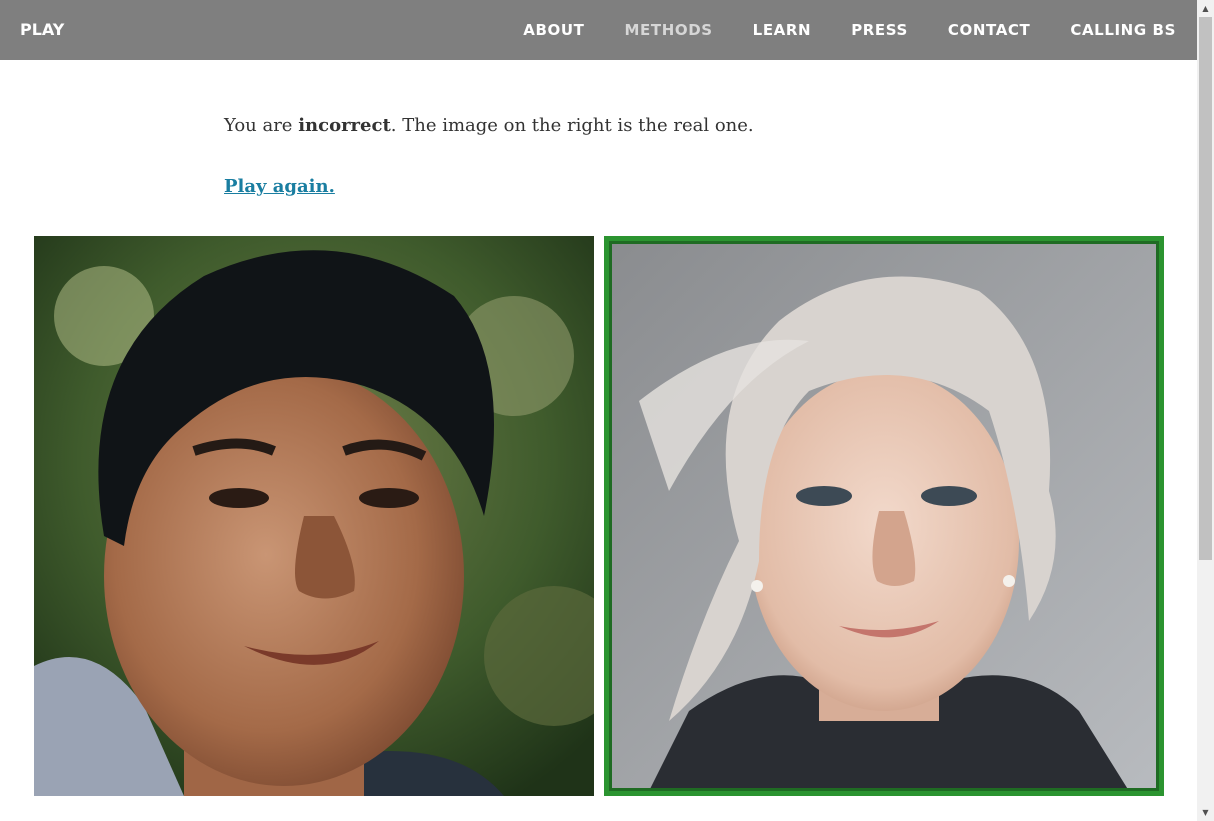 This screenshot has width=1214, height=821. What do you see at coordinates (782, 30) in the screenshot?
I see `nav-item-learn: LEARN` at bounding box center [782, 30].